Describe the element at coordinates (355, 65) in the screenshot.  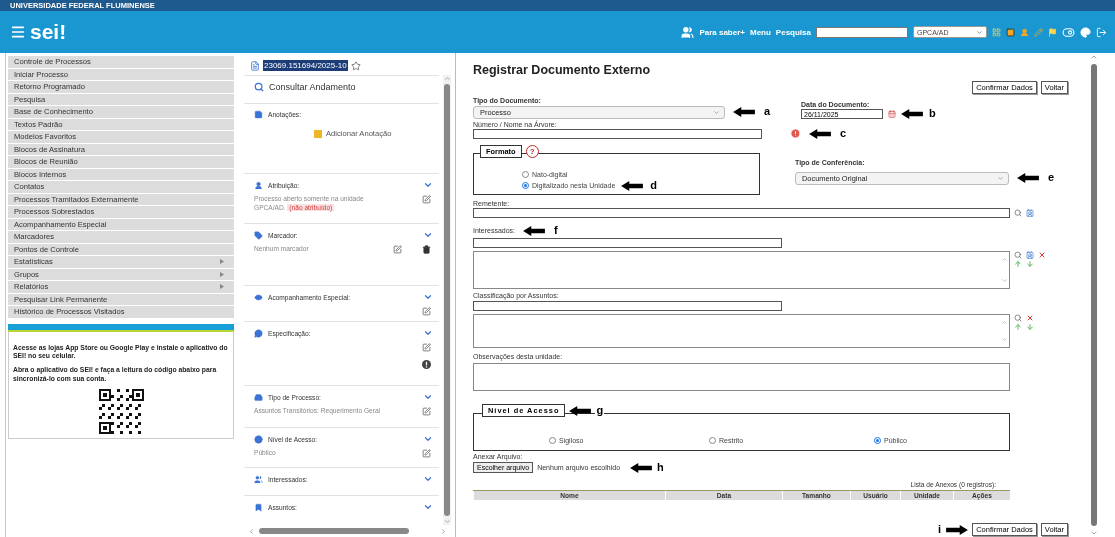
I see `star-icon` at that location.